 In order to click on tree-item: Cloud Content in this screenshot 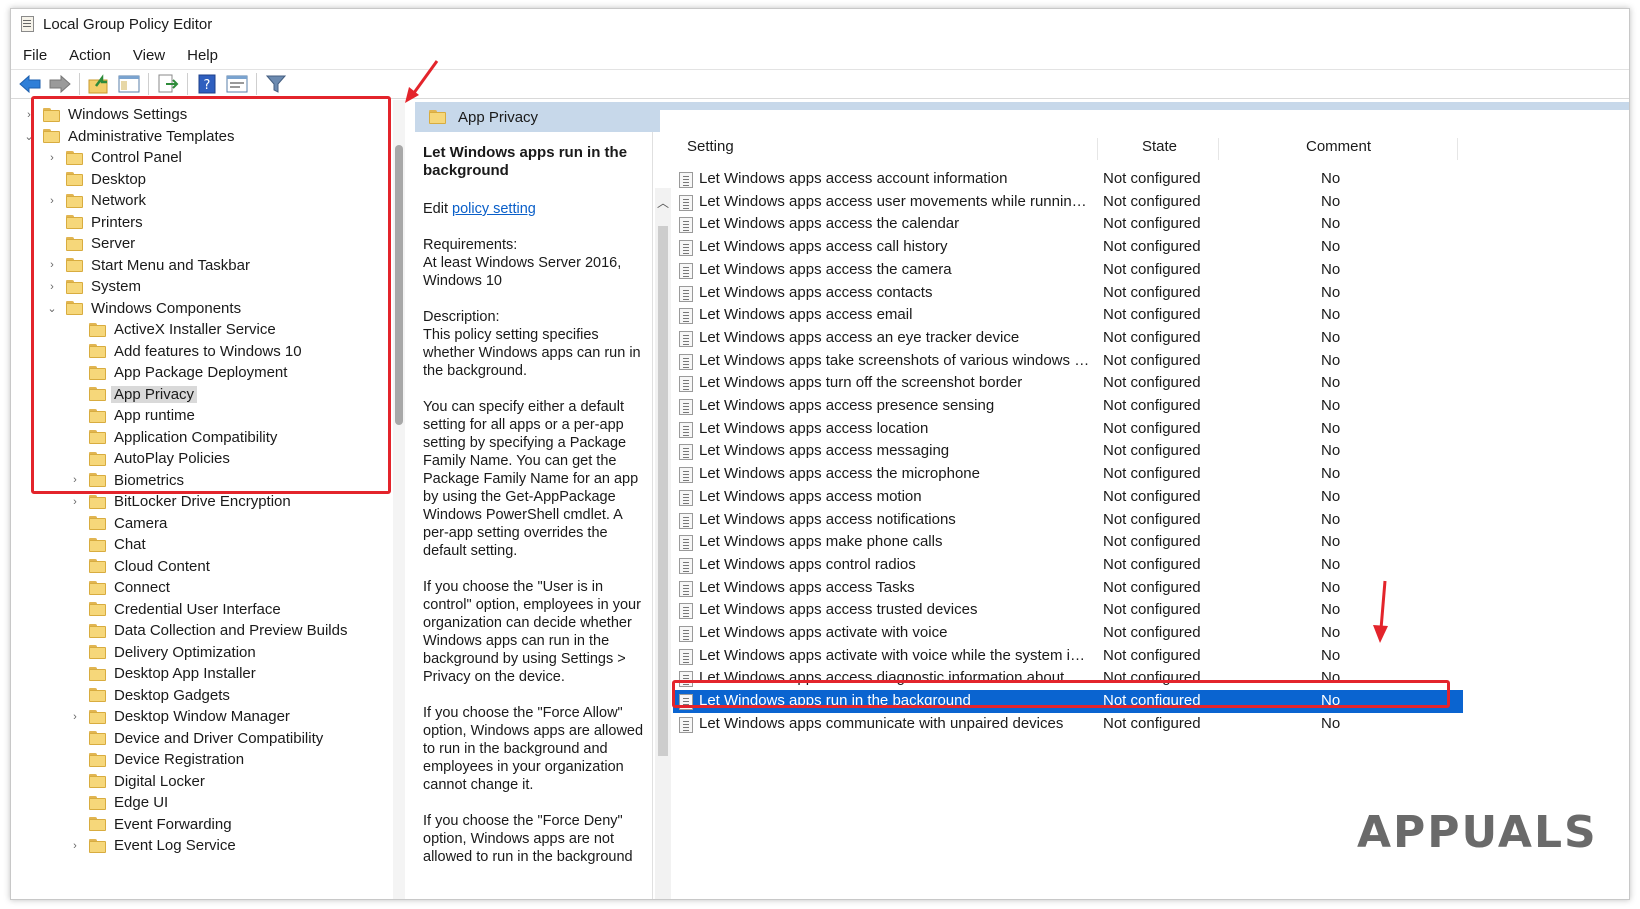, I will do `click(139, 566)`.